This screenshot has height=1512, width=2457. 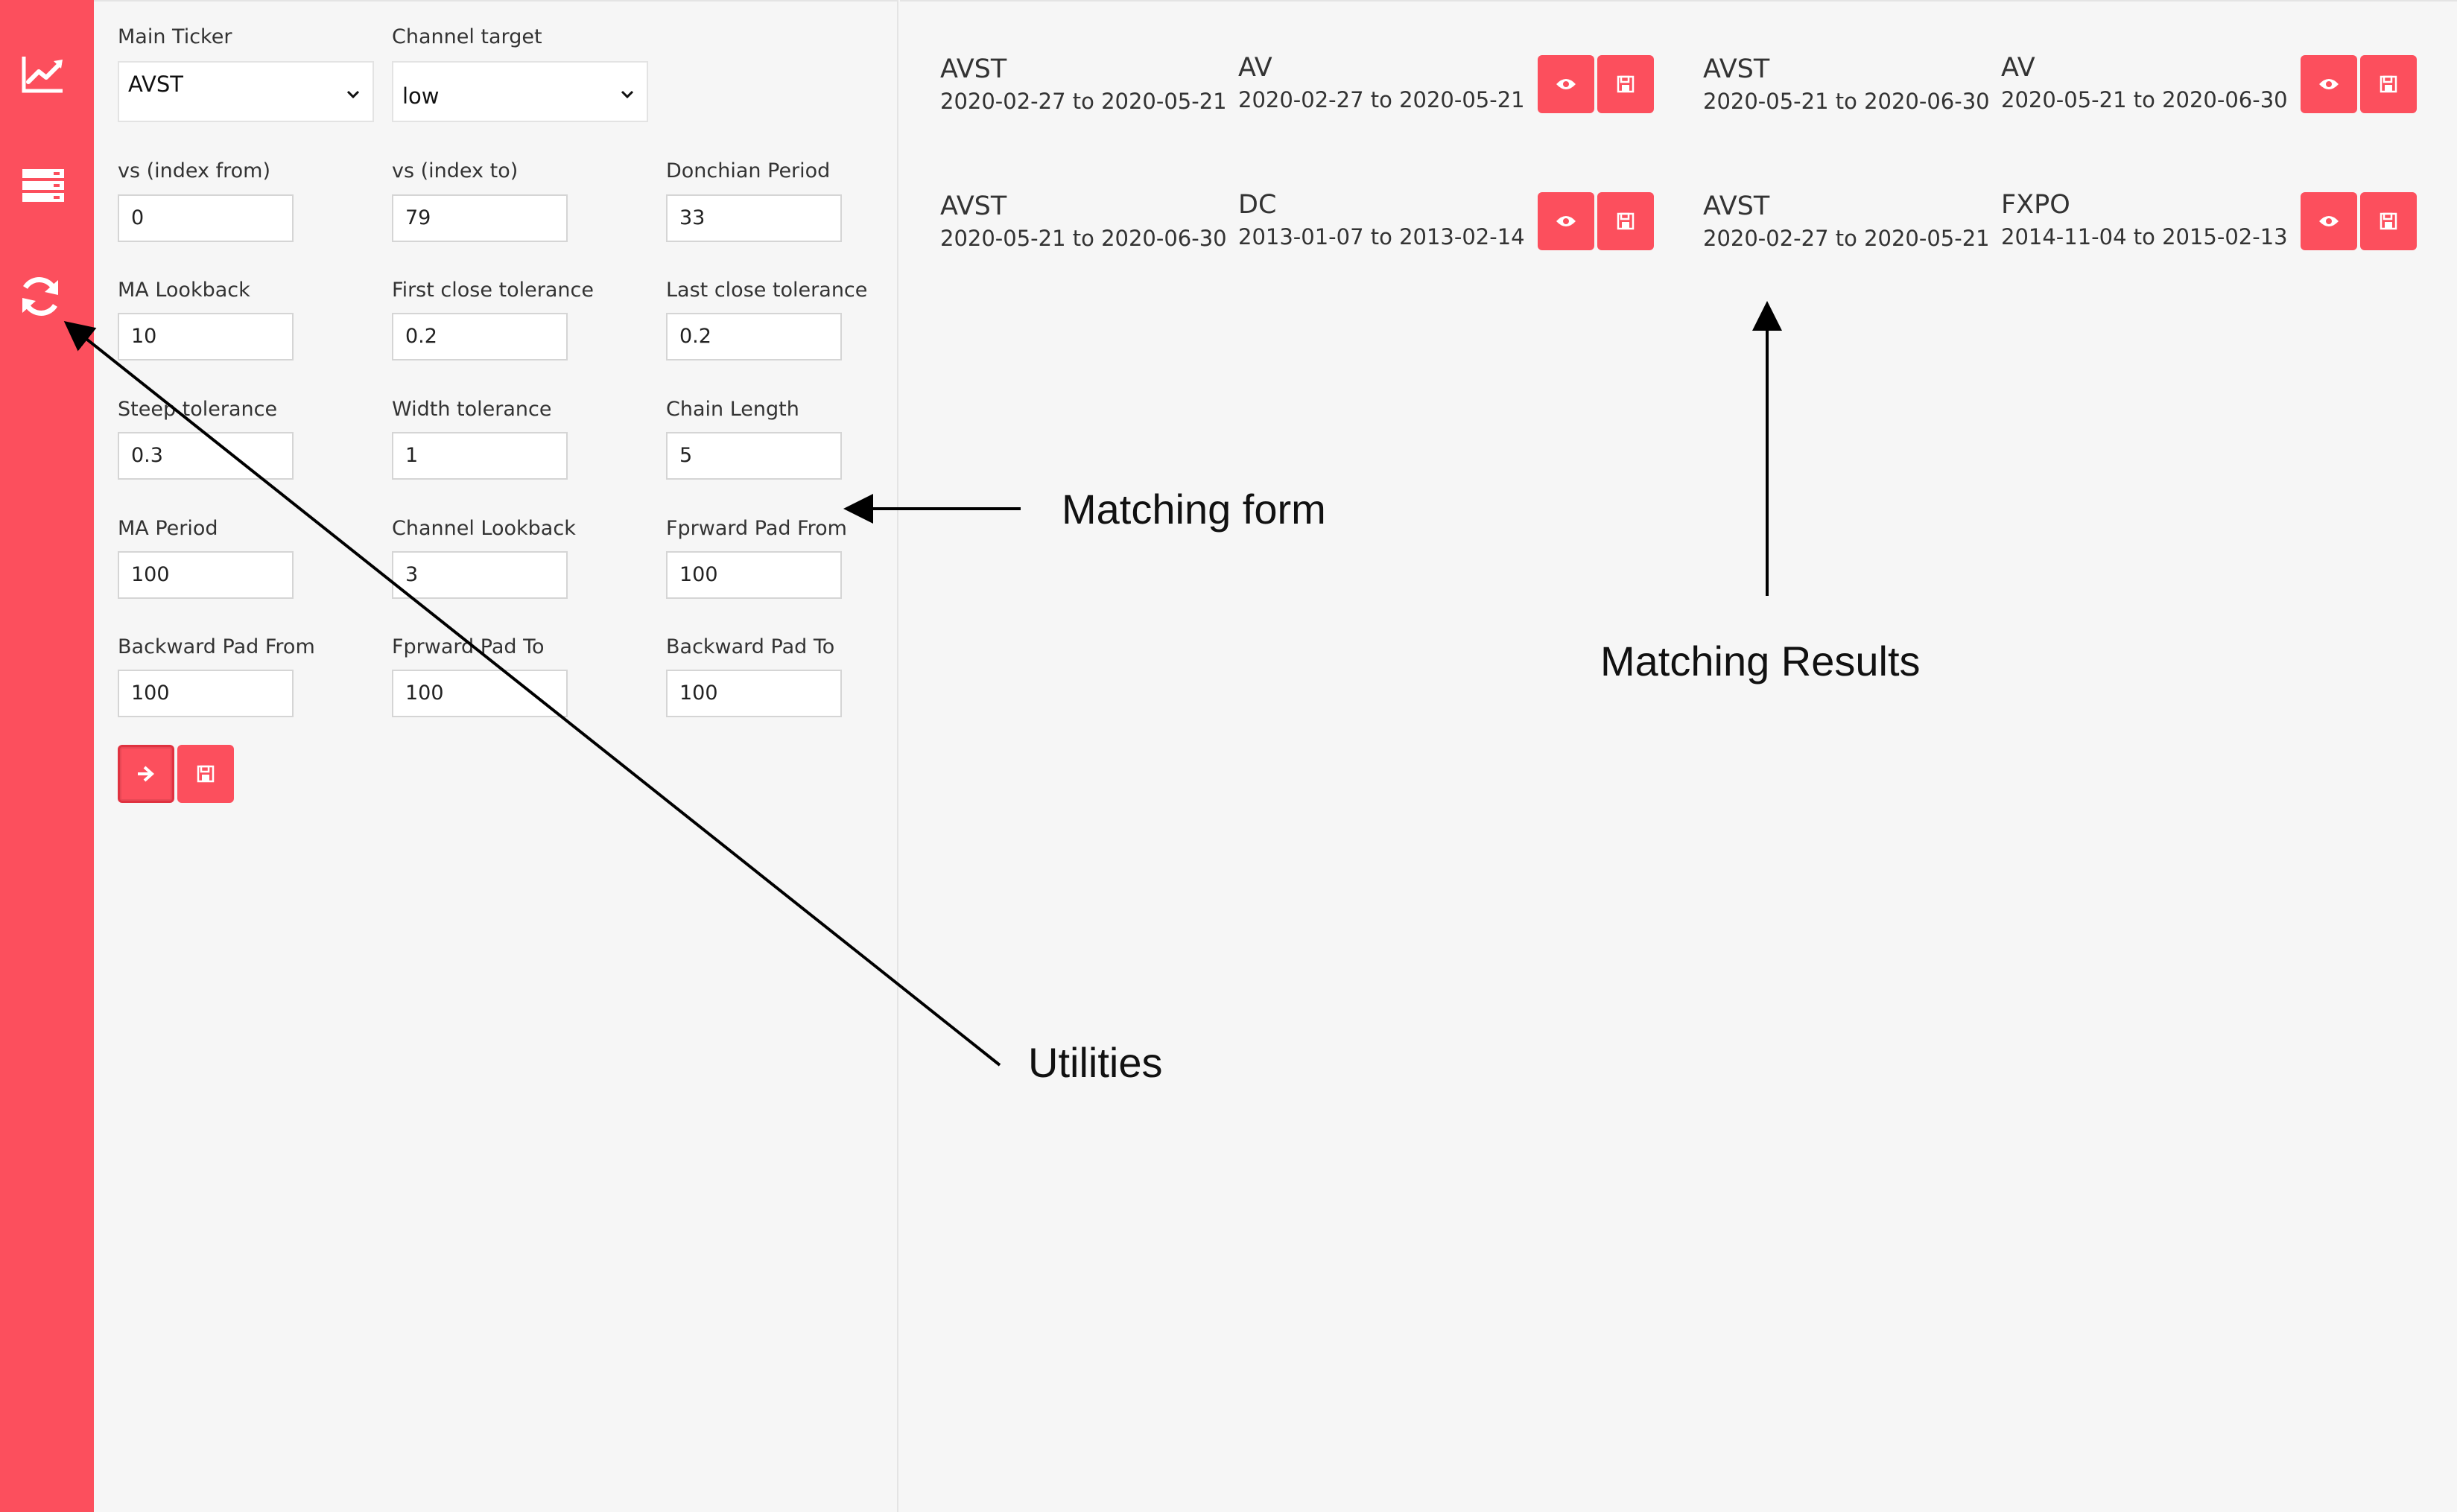 I want to click on utilities-annotation: Utilities, so click(x=1095, y=1062).